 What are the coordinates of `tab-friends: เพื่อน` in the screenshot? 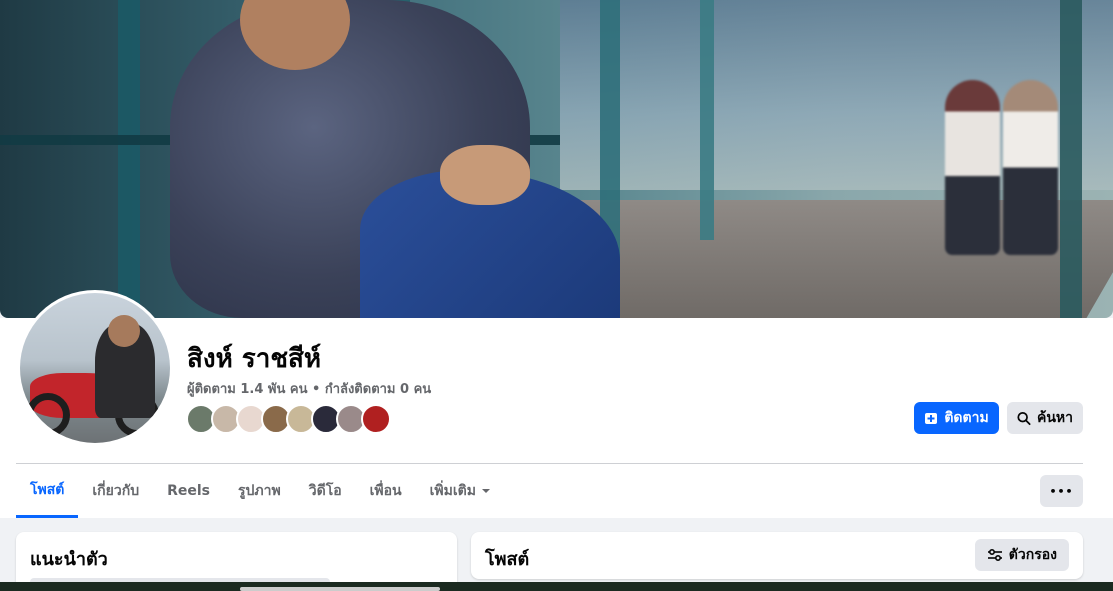 It's located at (386, 491).